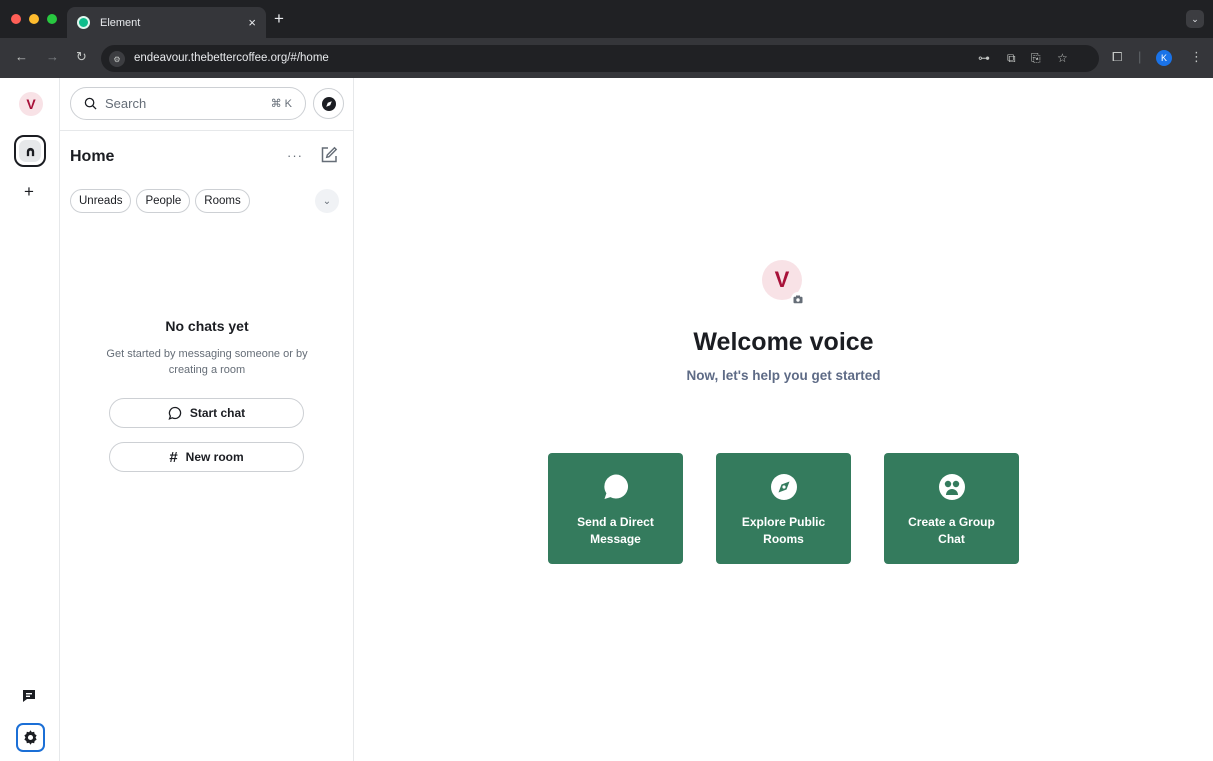  Describe the element at coordinates (222, 201) in the screenshot. I see `filter-rooms: Rooms` at that location.